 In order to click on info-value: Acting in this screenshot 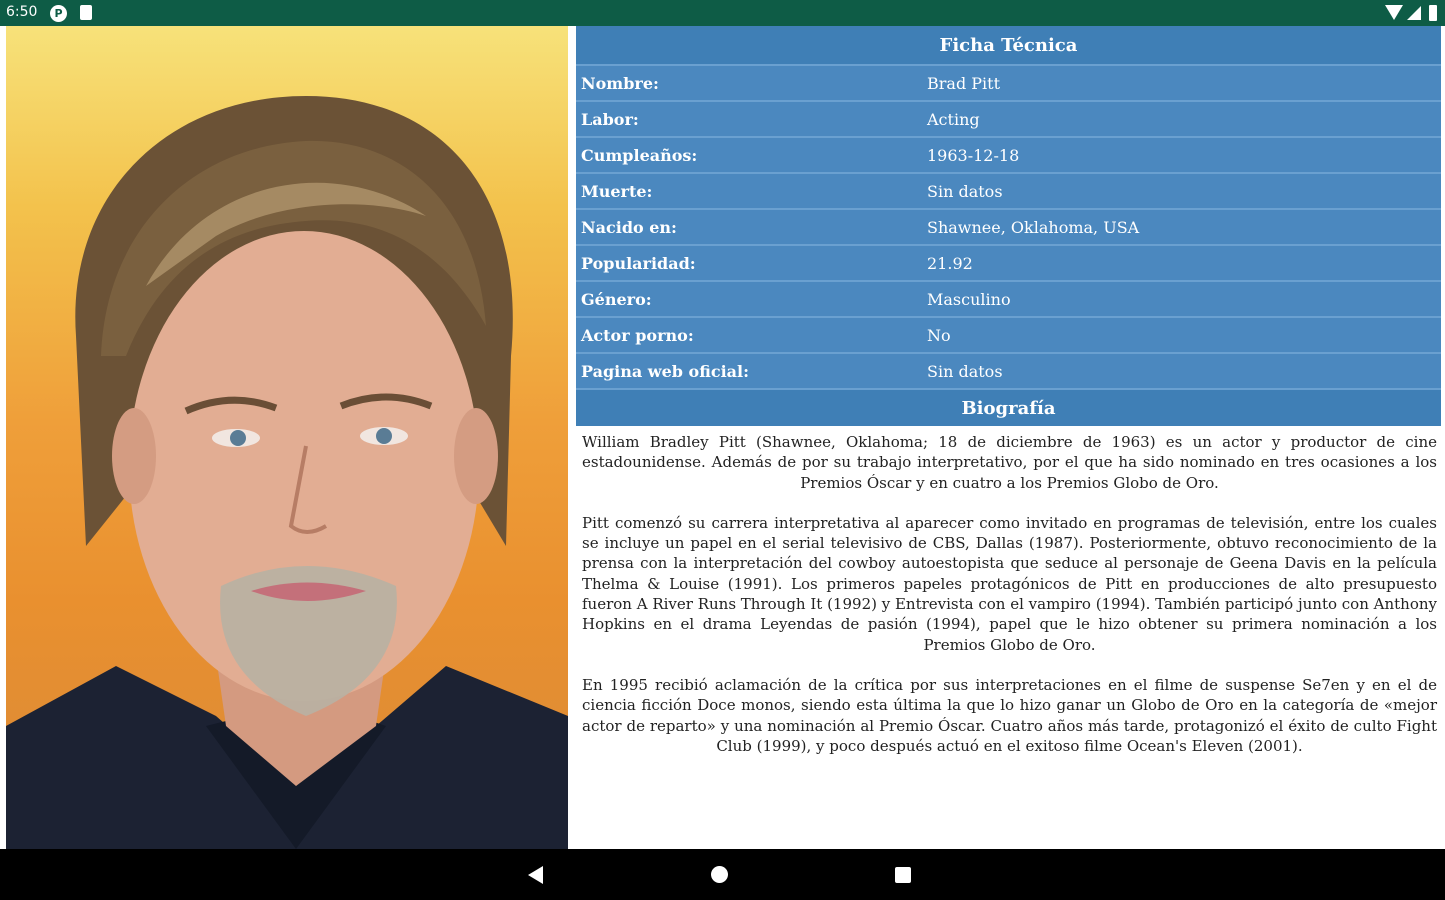, I will do `click(953, 119)`.